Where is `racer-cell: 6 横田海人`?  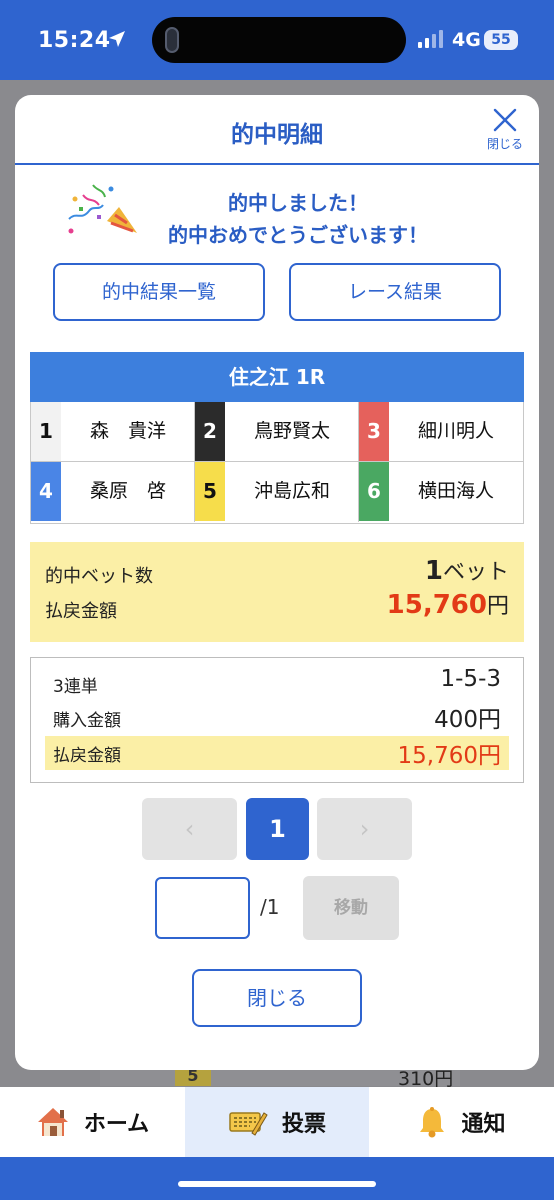 racer-cell: 6 横田海人 is located at coordinates (441, 492).